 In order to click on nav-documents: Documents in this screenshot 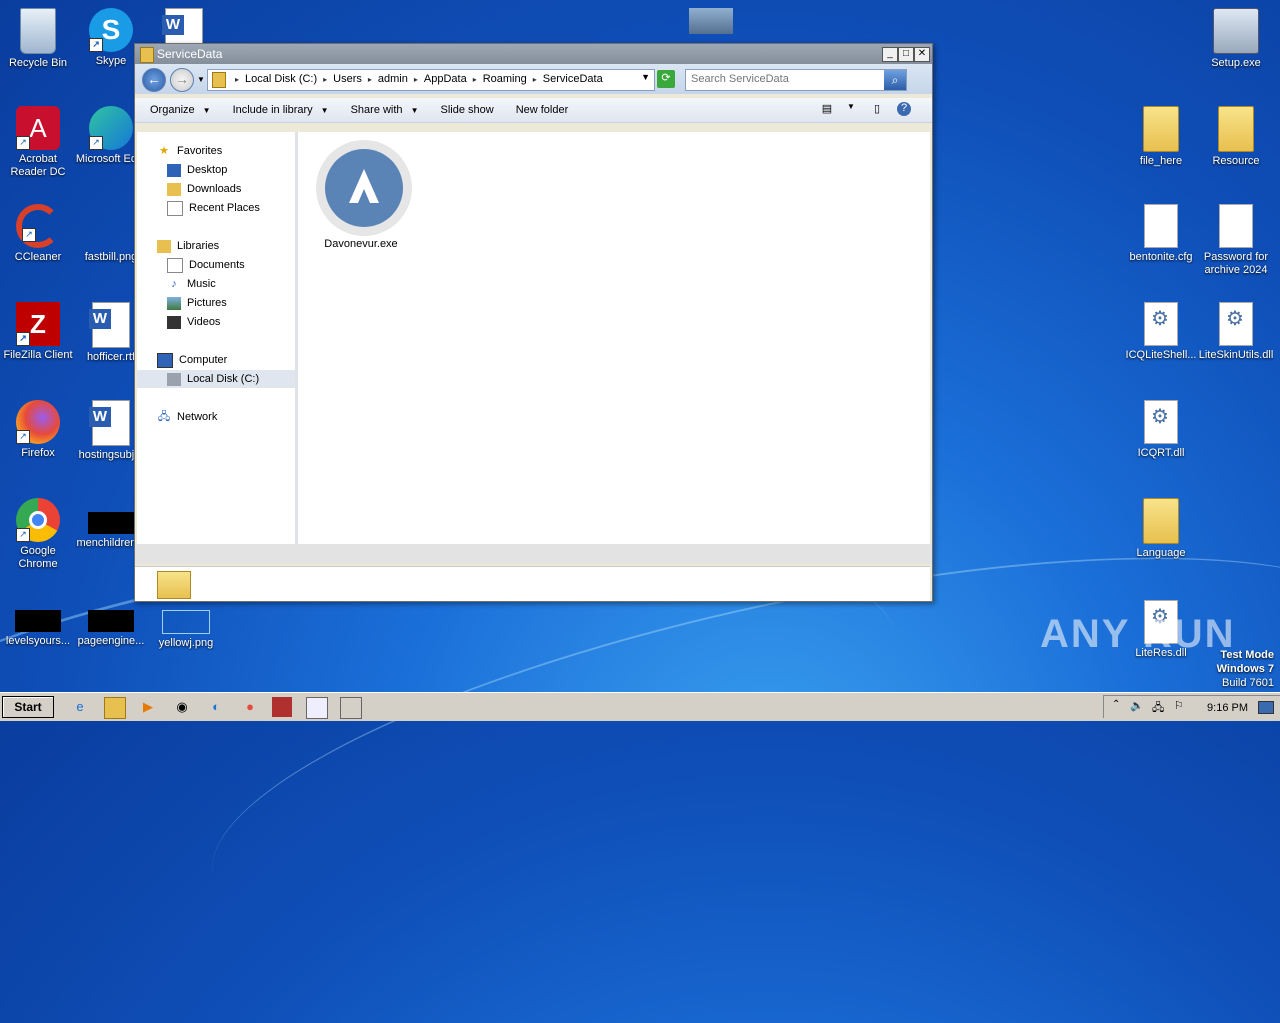, I will do `click(231, 265)`.